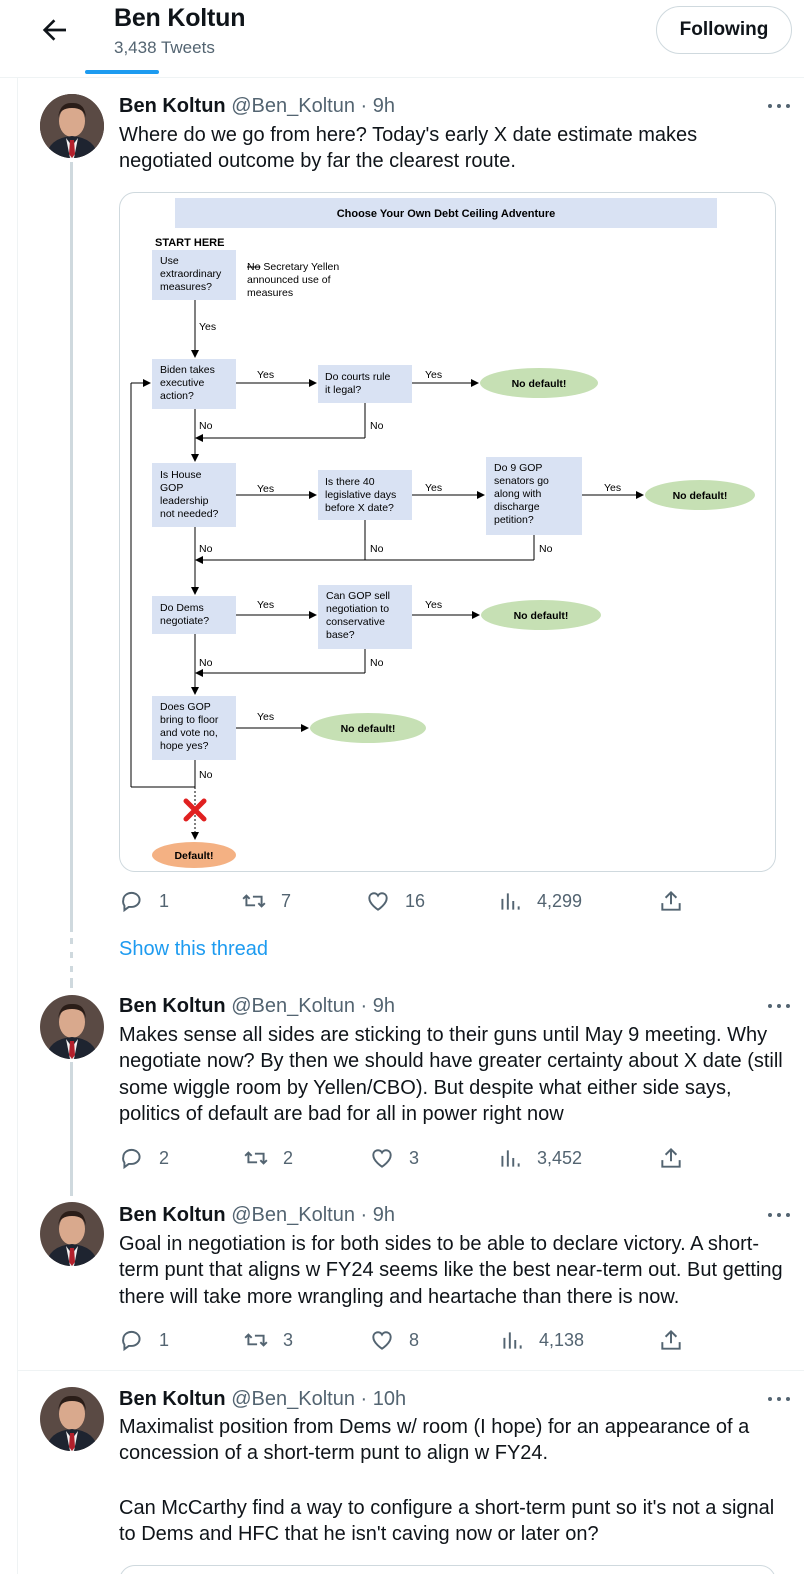  Describe the element at coordinates (286, 900) in the screenshot. I see `retweet-count: 7` at that location.